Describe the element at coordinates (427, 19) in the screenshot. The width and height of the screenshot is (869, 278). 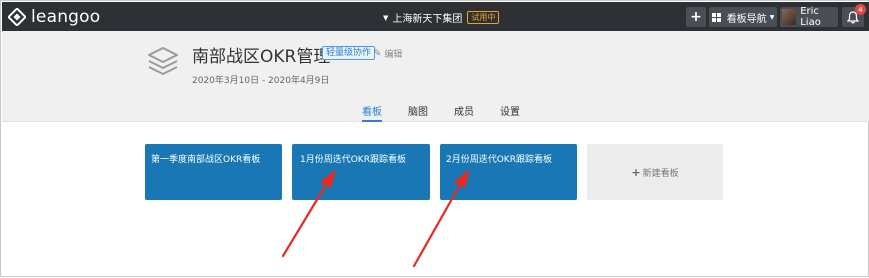
I see `org-name: 上海新天下集团` at that location.